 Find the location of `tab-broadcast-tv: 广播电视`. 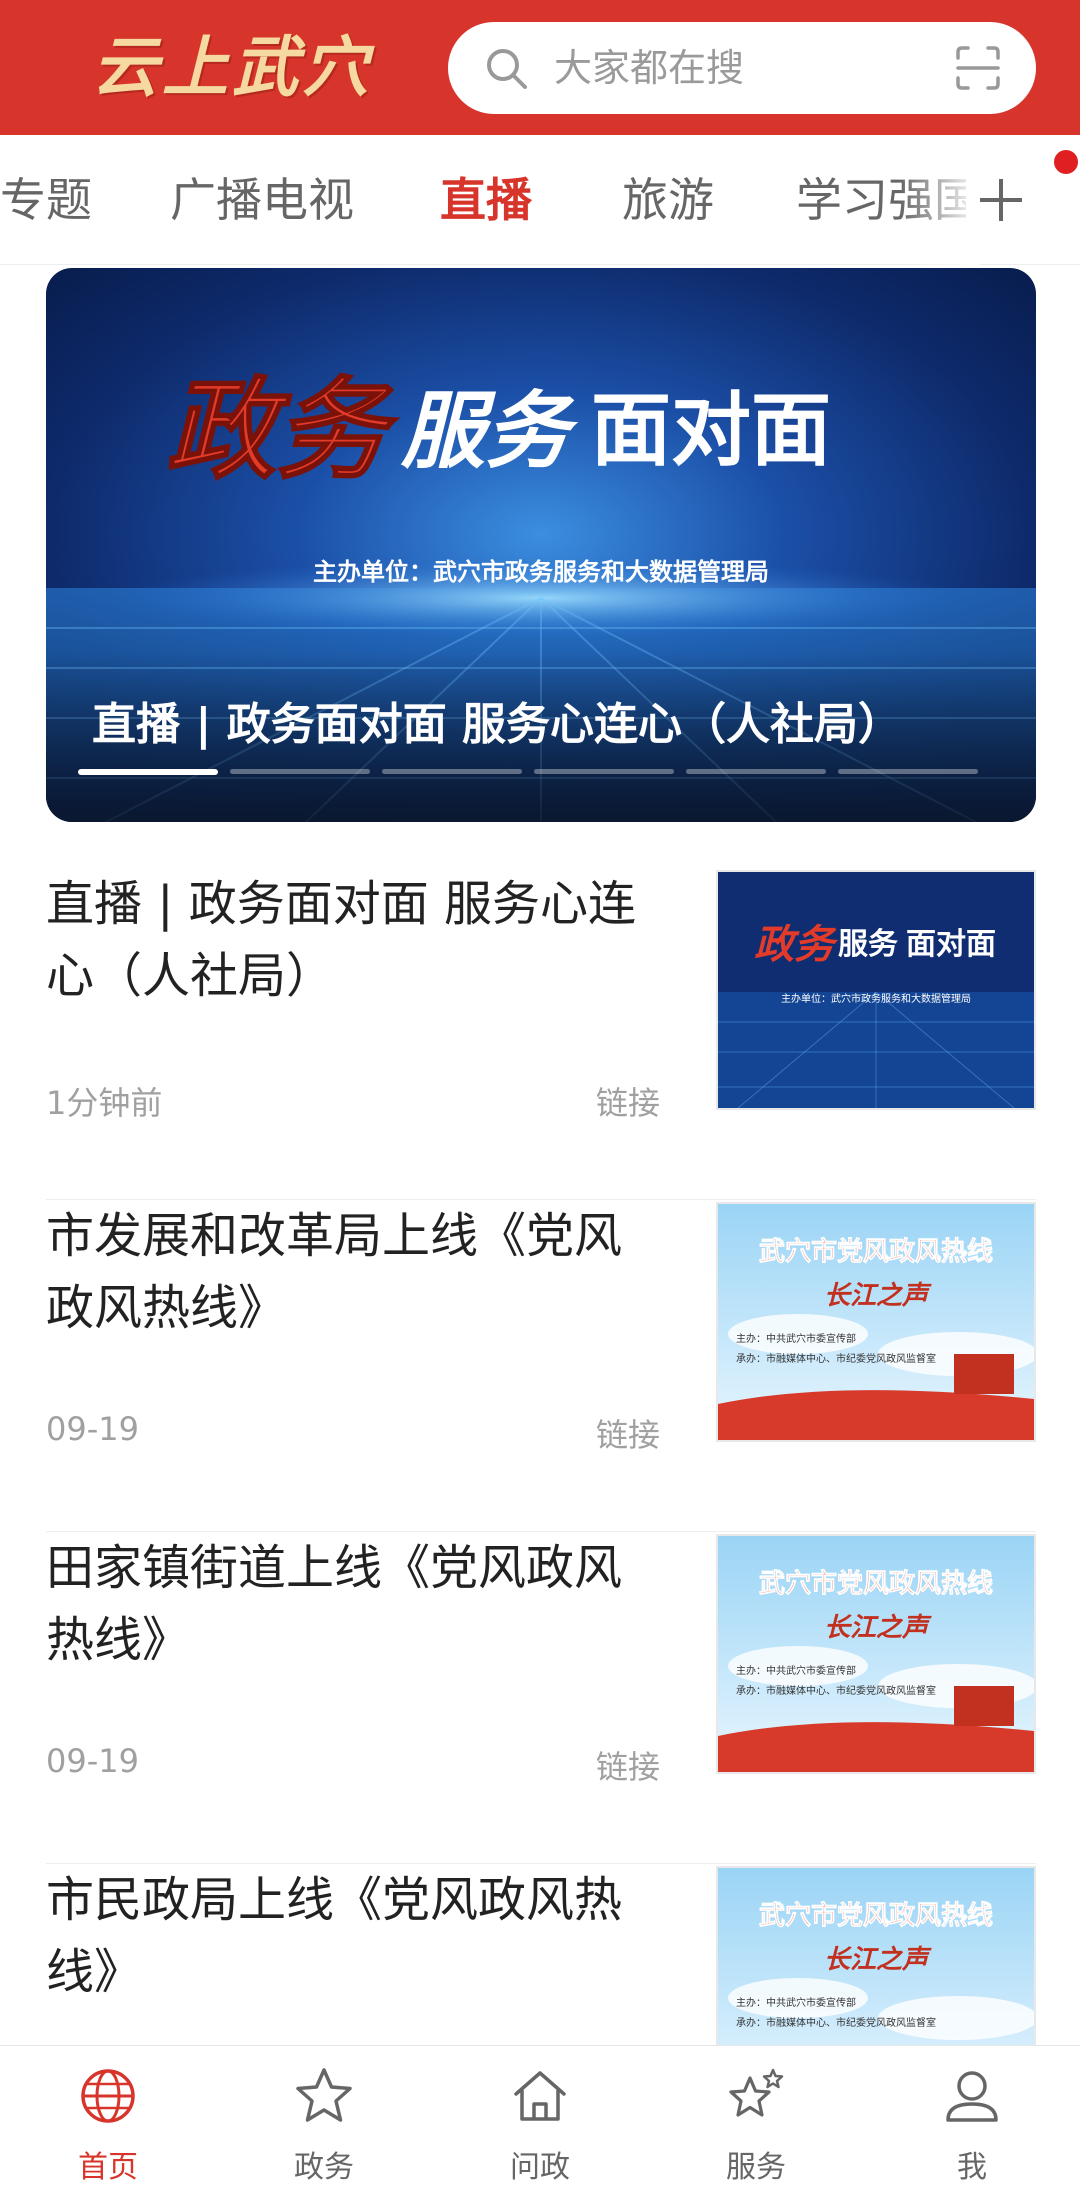

tab-broadcast-tv: 广播电视 is located at coordinates (262, 200).